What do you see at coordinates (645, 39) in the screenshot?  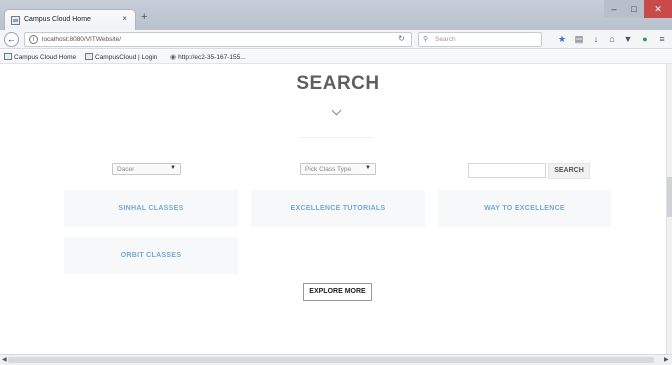 I see `extension-icon: ●` at bounding box center [645, 39].